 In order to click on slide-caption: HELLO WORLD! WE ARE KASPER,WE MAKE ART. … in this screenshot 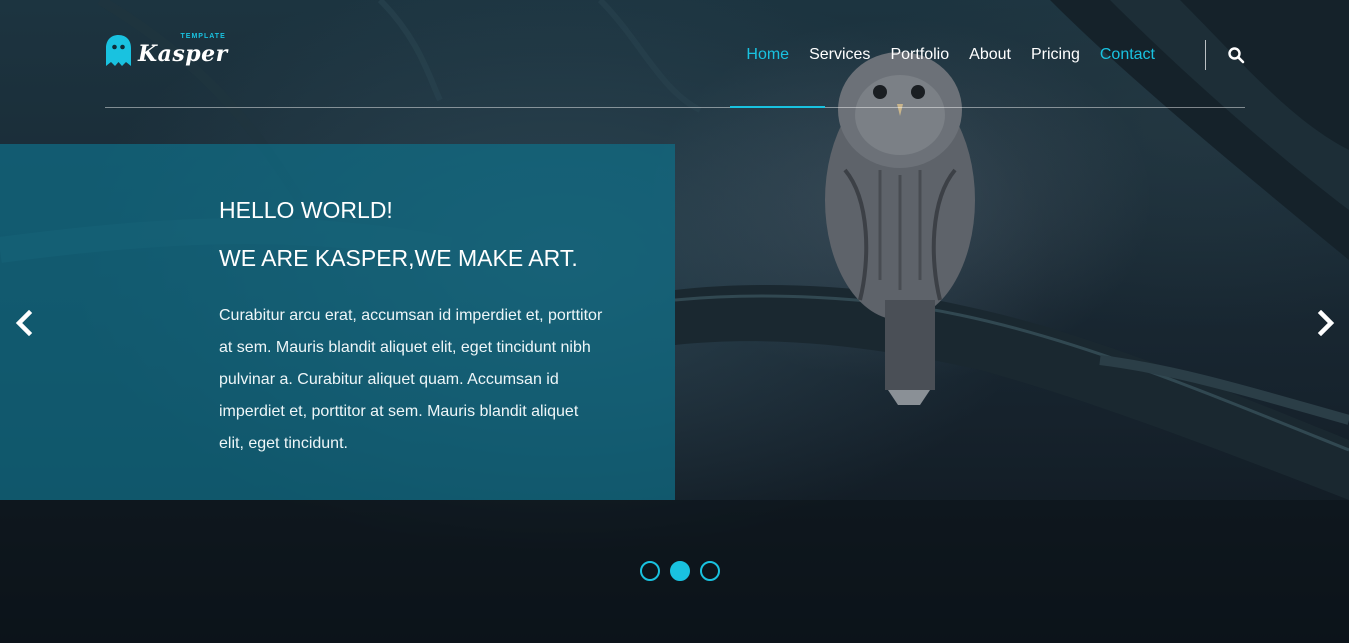, I will do `click(429, 328)`.